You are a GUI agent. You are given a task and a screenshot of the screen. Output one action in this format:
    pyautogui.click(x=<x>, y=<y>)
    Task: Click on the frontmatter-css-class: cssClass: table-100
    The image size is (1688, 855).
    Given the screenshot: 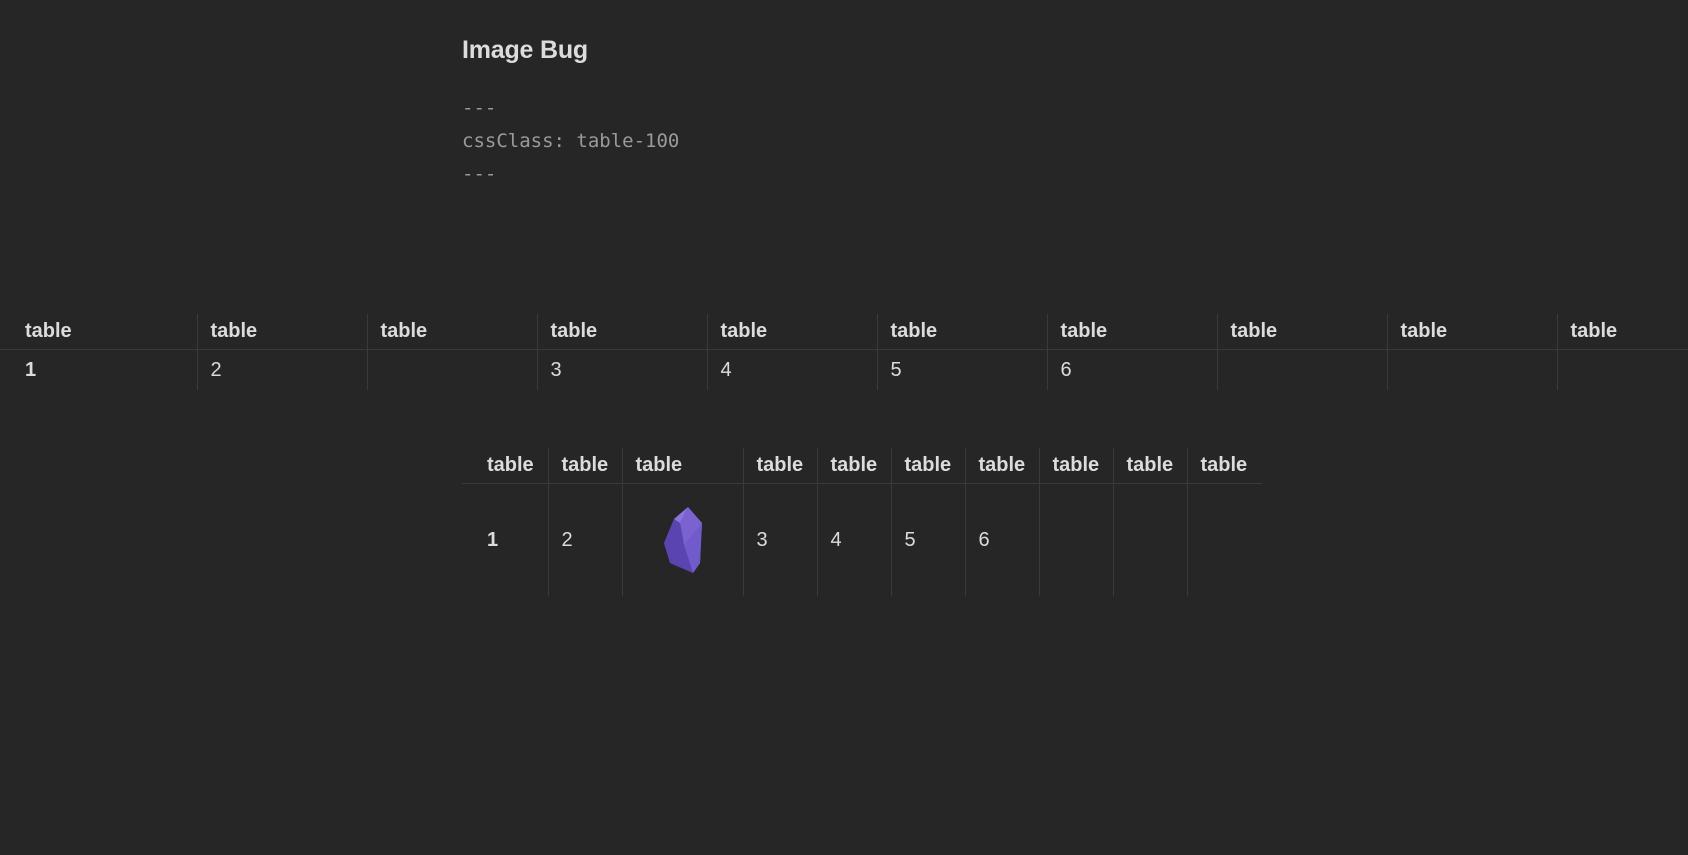 What is the action you would take?
    pyautogui.click(x=571, y=141)
    